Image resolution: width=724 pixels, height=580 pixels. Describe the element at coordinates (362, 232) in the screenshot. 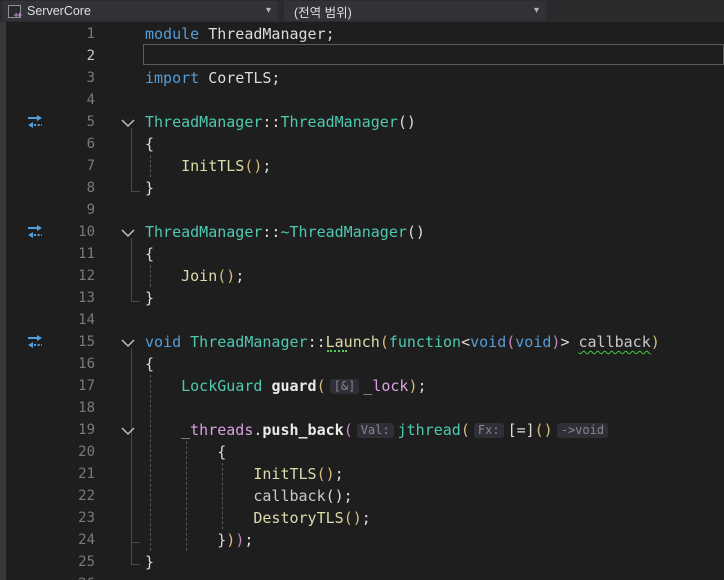

I see `code-line: 10 ThreadManager::~ThreadManager()` at that location.